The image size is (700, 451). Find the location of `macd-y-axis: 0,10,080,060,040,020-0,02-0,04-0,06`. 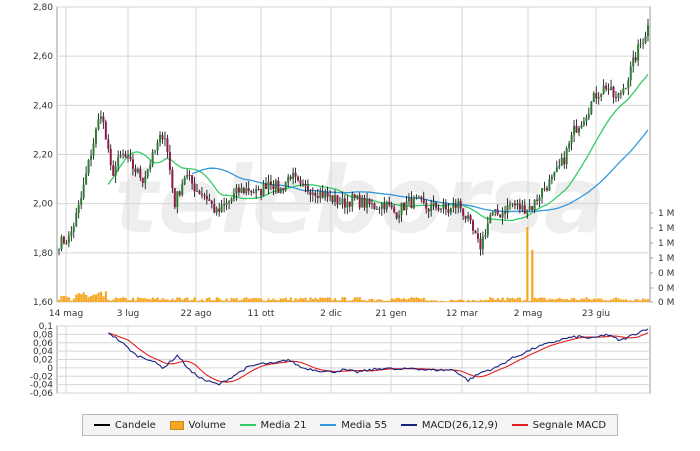

macd-y-axis: 0,10,080,060,040,020-0,02-0,04-0,06 is located at coordinates (42, 360).